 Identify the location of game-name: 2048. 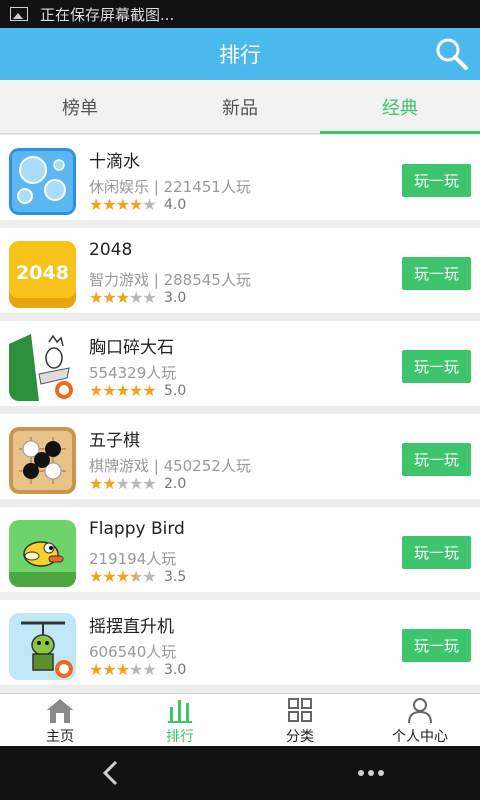
(111, 250).